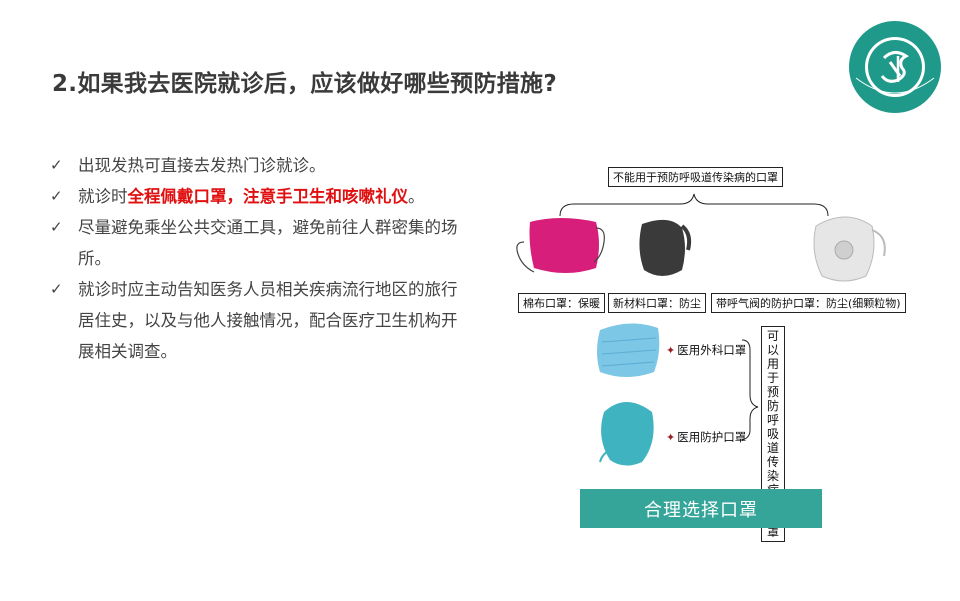  I want to click on bullet-item: ✓ 出现发热可直接去发热门诊就诊。, so click(258, 165).